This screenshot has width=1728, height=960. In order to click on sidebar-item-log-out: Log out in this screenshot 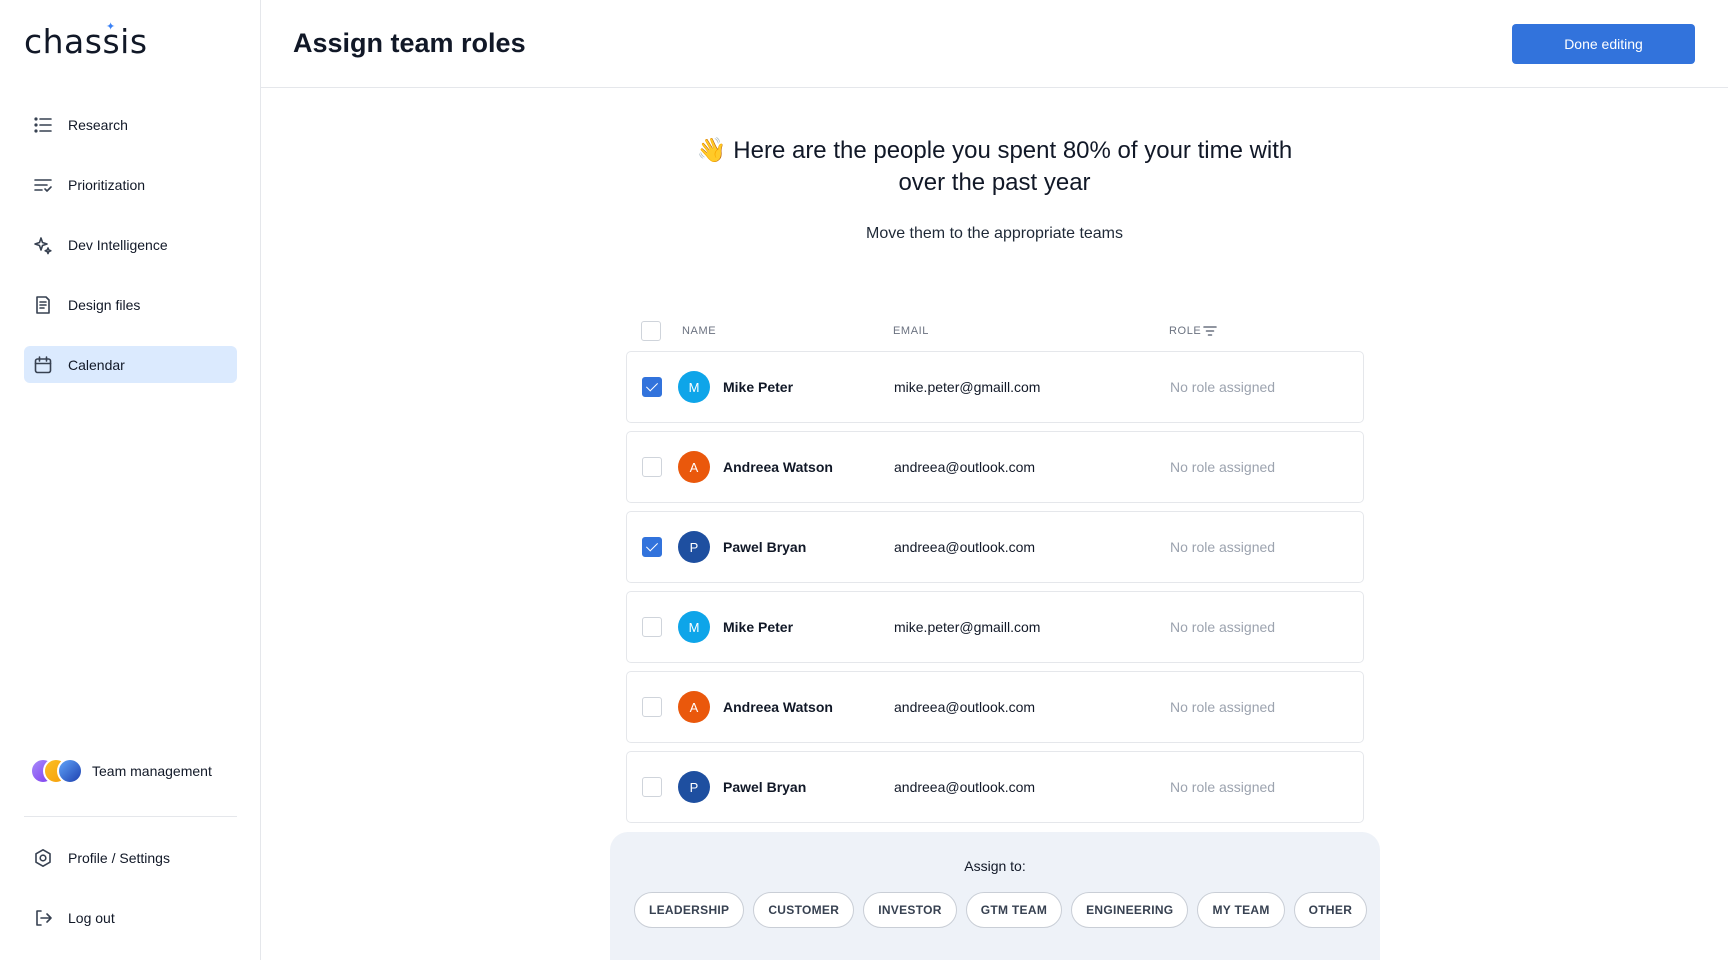, I will do `click(130, 917)`.